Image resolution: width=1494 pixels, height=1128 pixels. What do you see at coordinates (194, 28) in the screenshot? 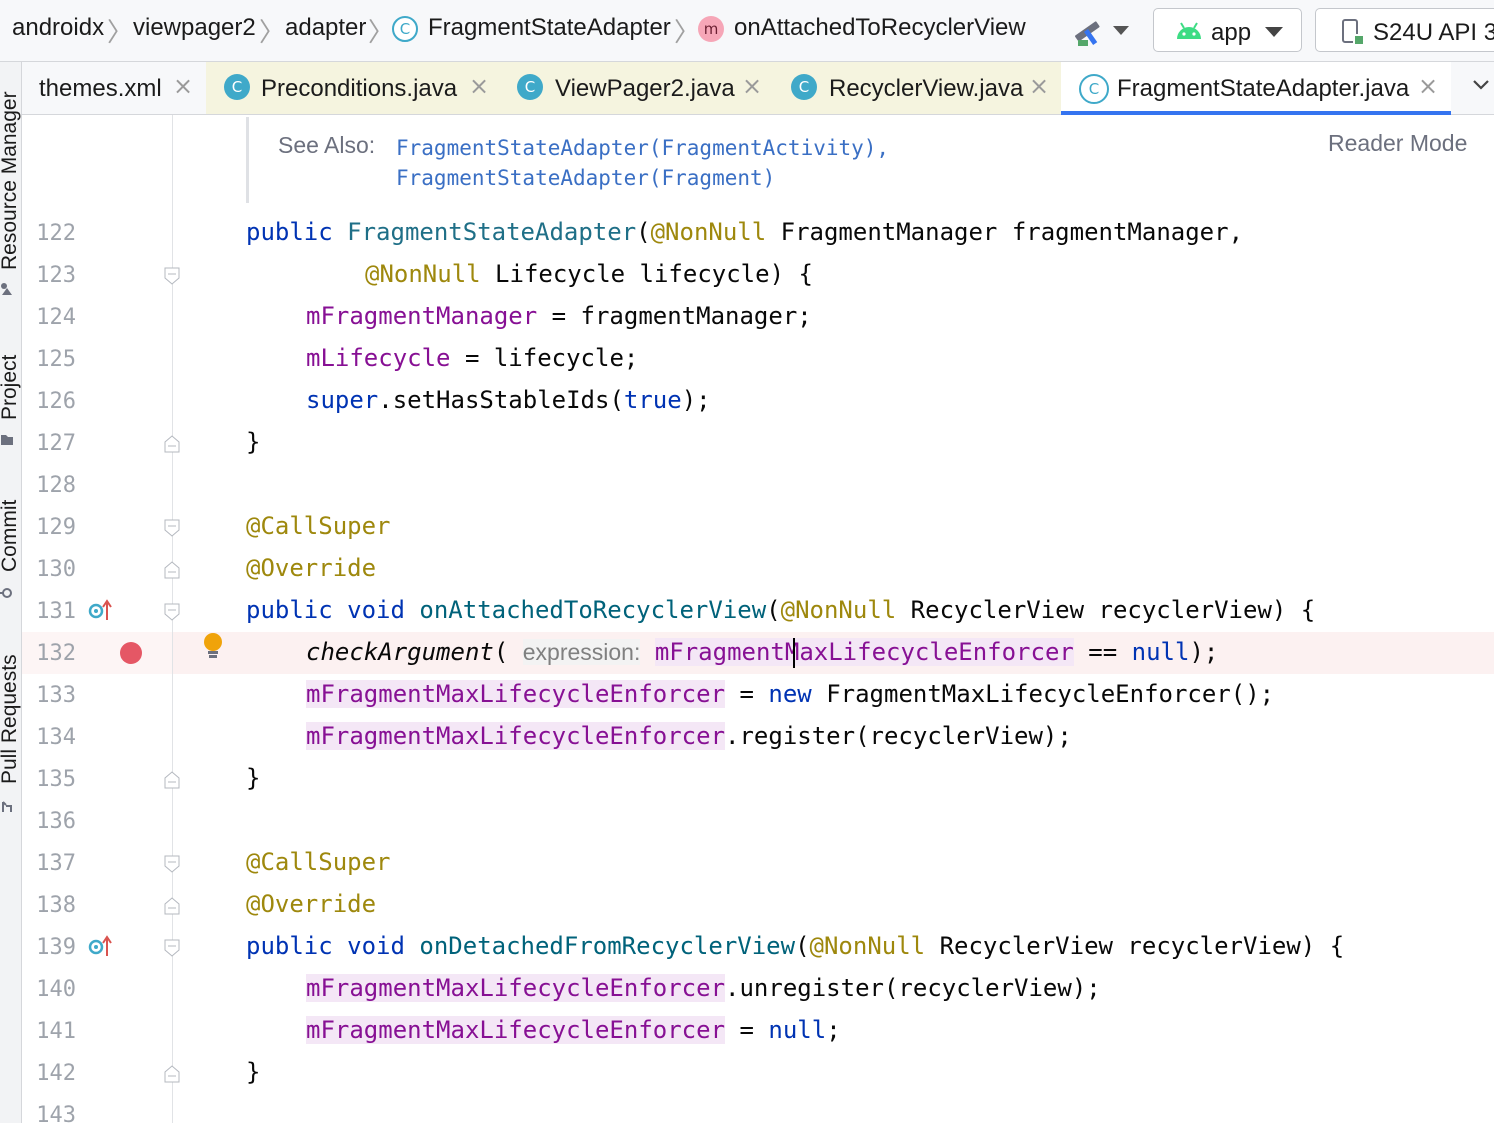
I see `breadcrumb-viewpager2: viewpager2` at bounding box center [194, 28].